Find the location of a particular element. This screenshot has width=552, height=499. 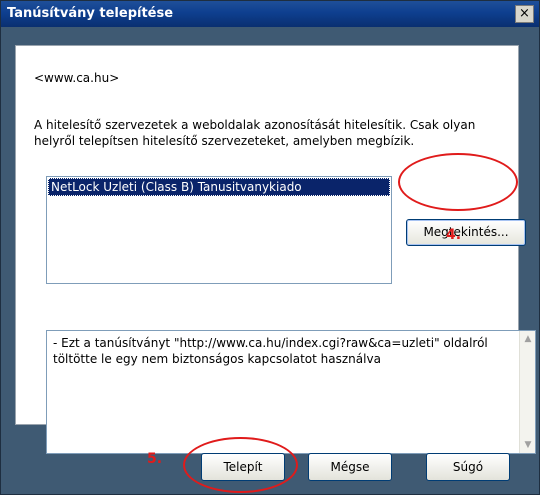

cancel-button: Mégse is located at coordinates (350, 467).